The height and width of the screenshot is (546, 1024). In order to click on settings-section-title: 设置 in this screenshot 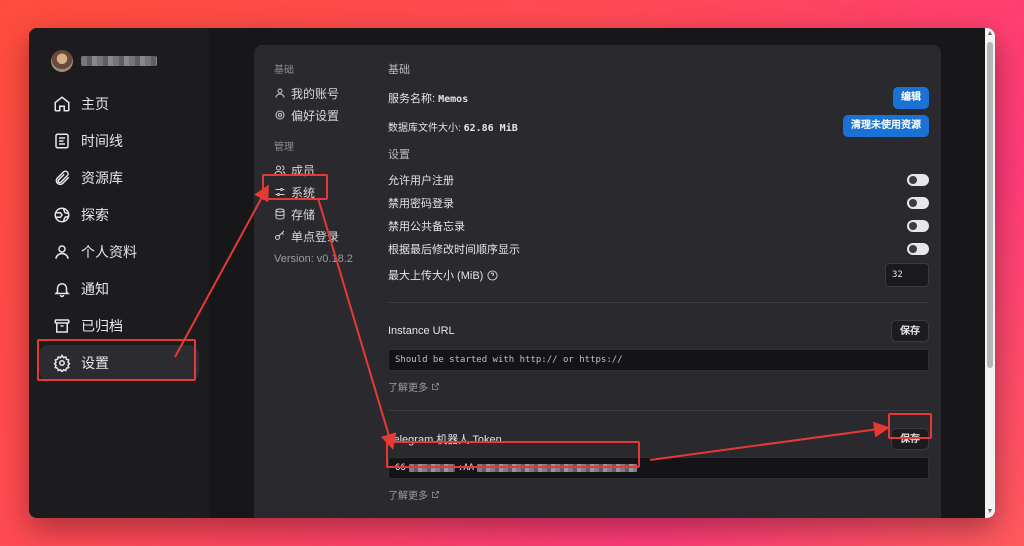, I will do `click(399, 155)`.